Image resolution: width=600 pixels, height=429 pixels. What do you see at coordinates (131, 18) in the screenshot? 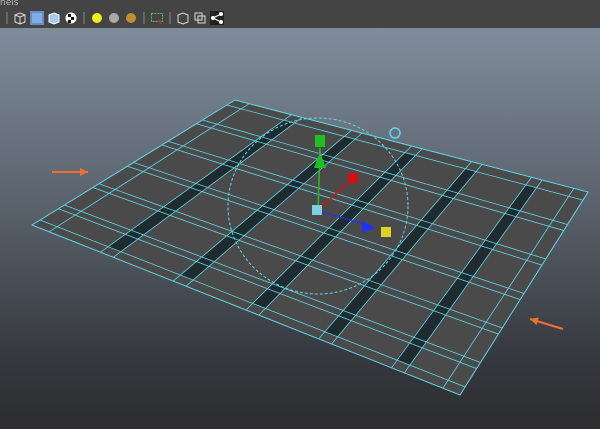
I see `shadows-icon` at bounding box center [131, 18].